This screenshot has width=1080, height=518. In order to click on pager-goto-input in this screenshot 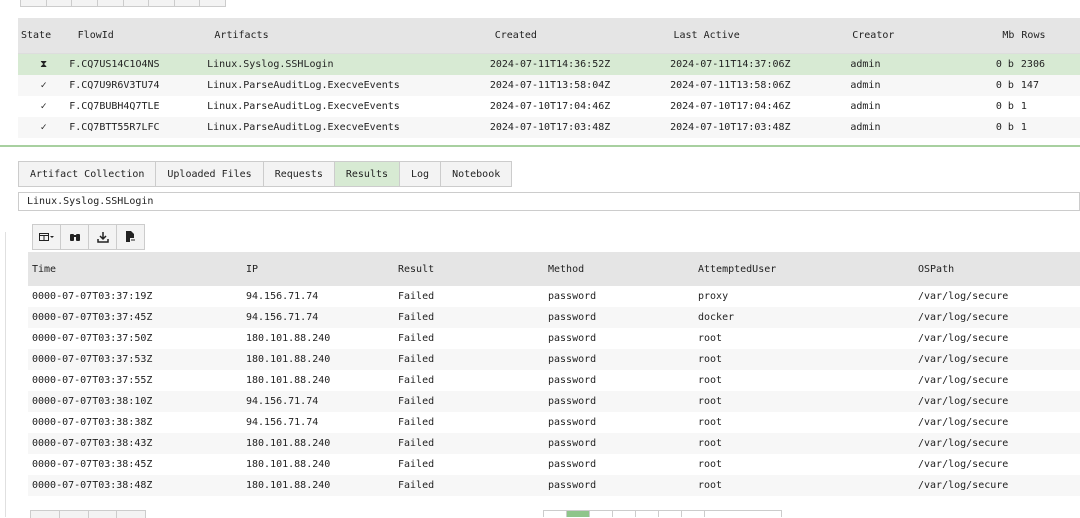, I will do `click(743, 513)`.